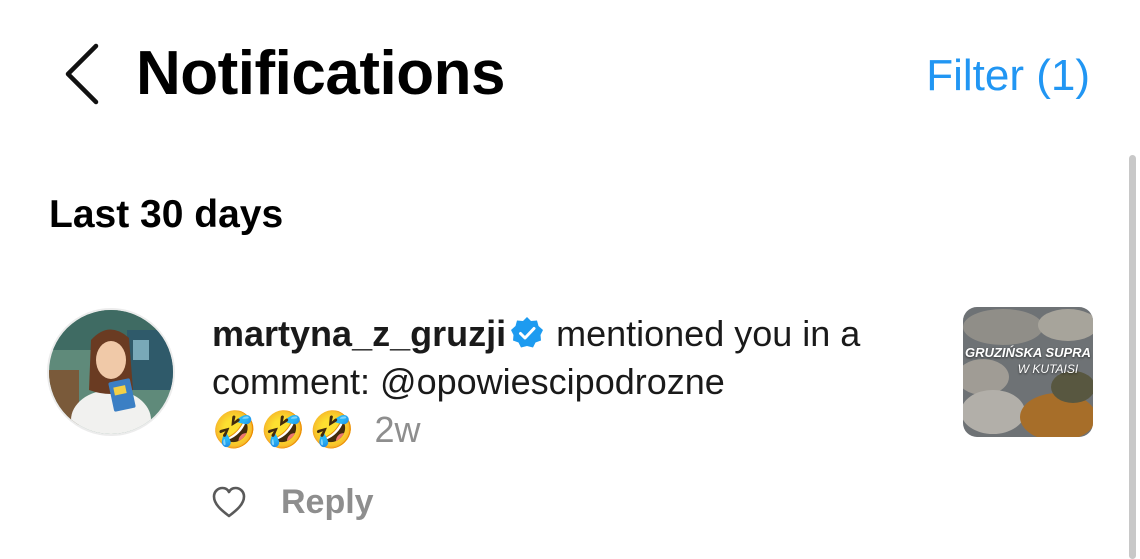 Image resolution: width=1140 pixels, height=559 pixels. What do you see at coordinates (1132, 357) in the screenshot?
I see `scrollbar` at bounding box center [1132, 357].